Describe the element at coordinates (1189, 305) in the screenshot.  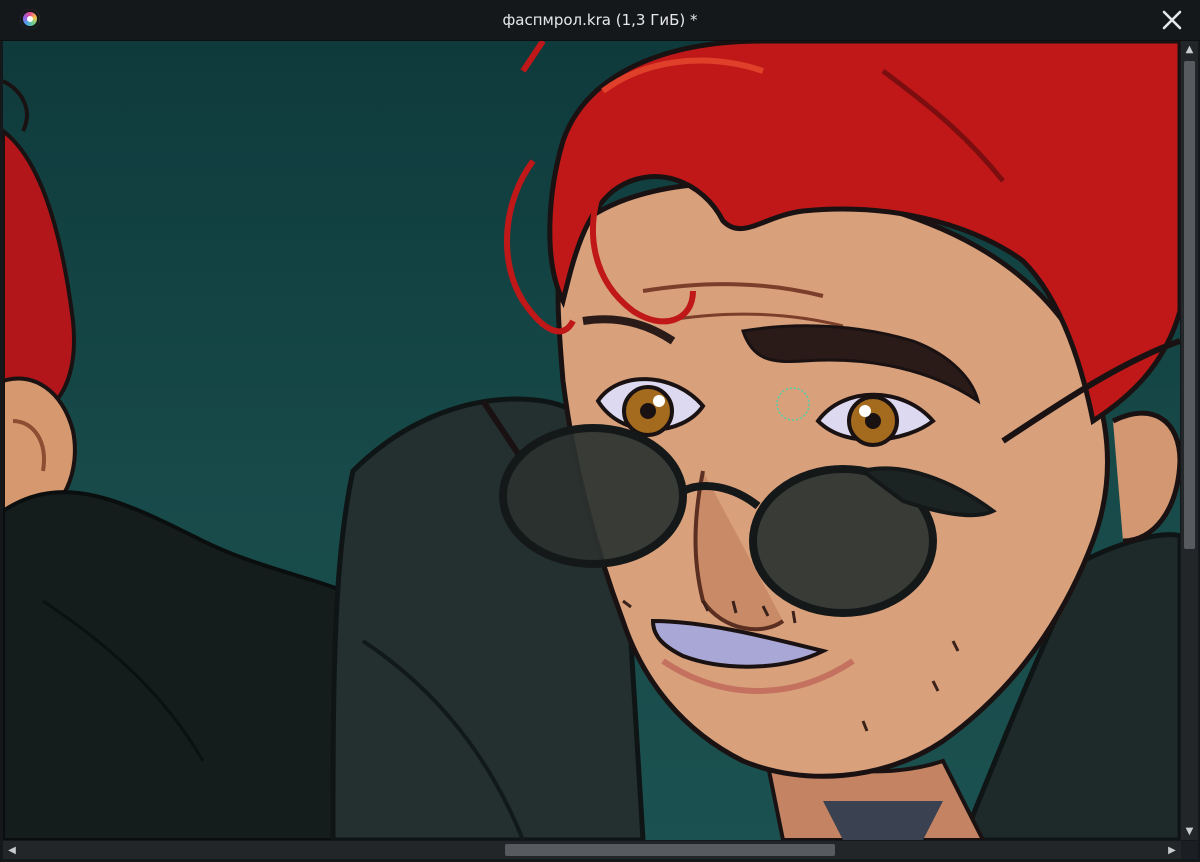
I see `vertical-scroll-thumb` at that location.